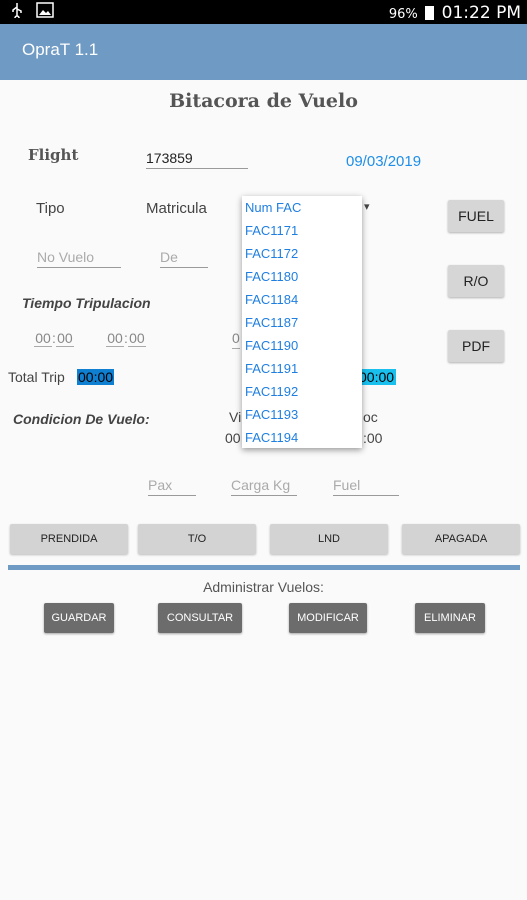 The width and height of the screenshot is (527, 900). I want to click on pax-input, so click(172, 486).